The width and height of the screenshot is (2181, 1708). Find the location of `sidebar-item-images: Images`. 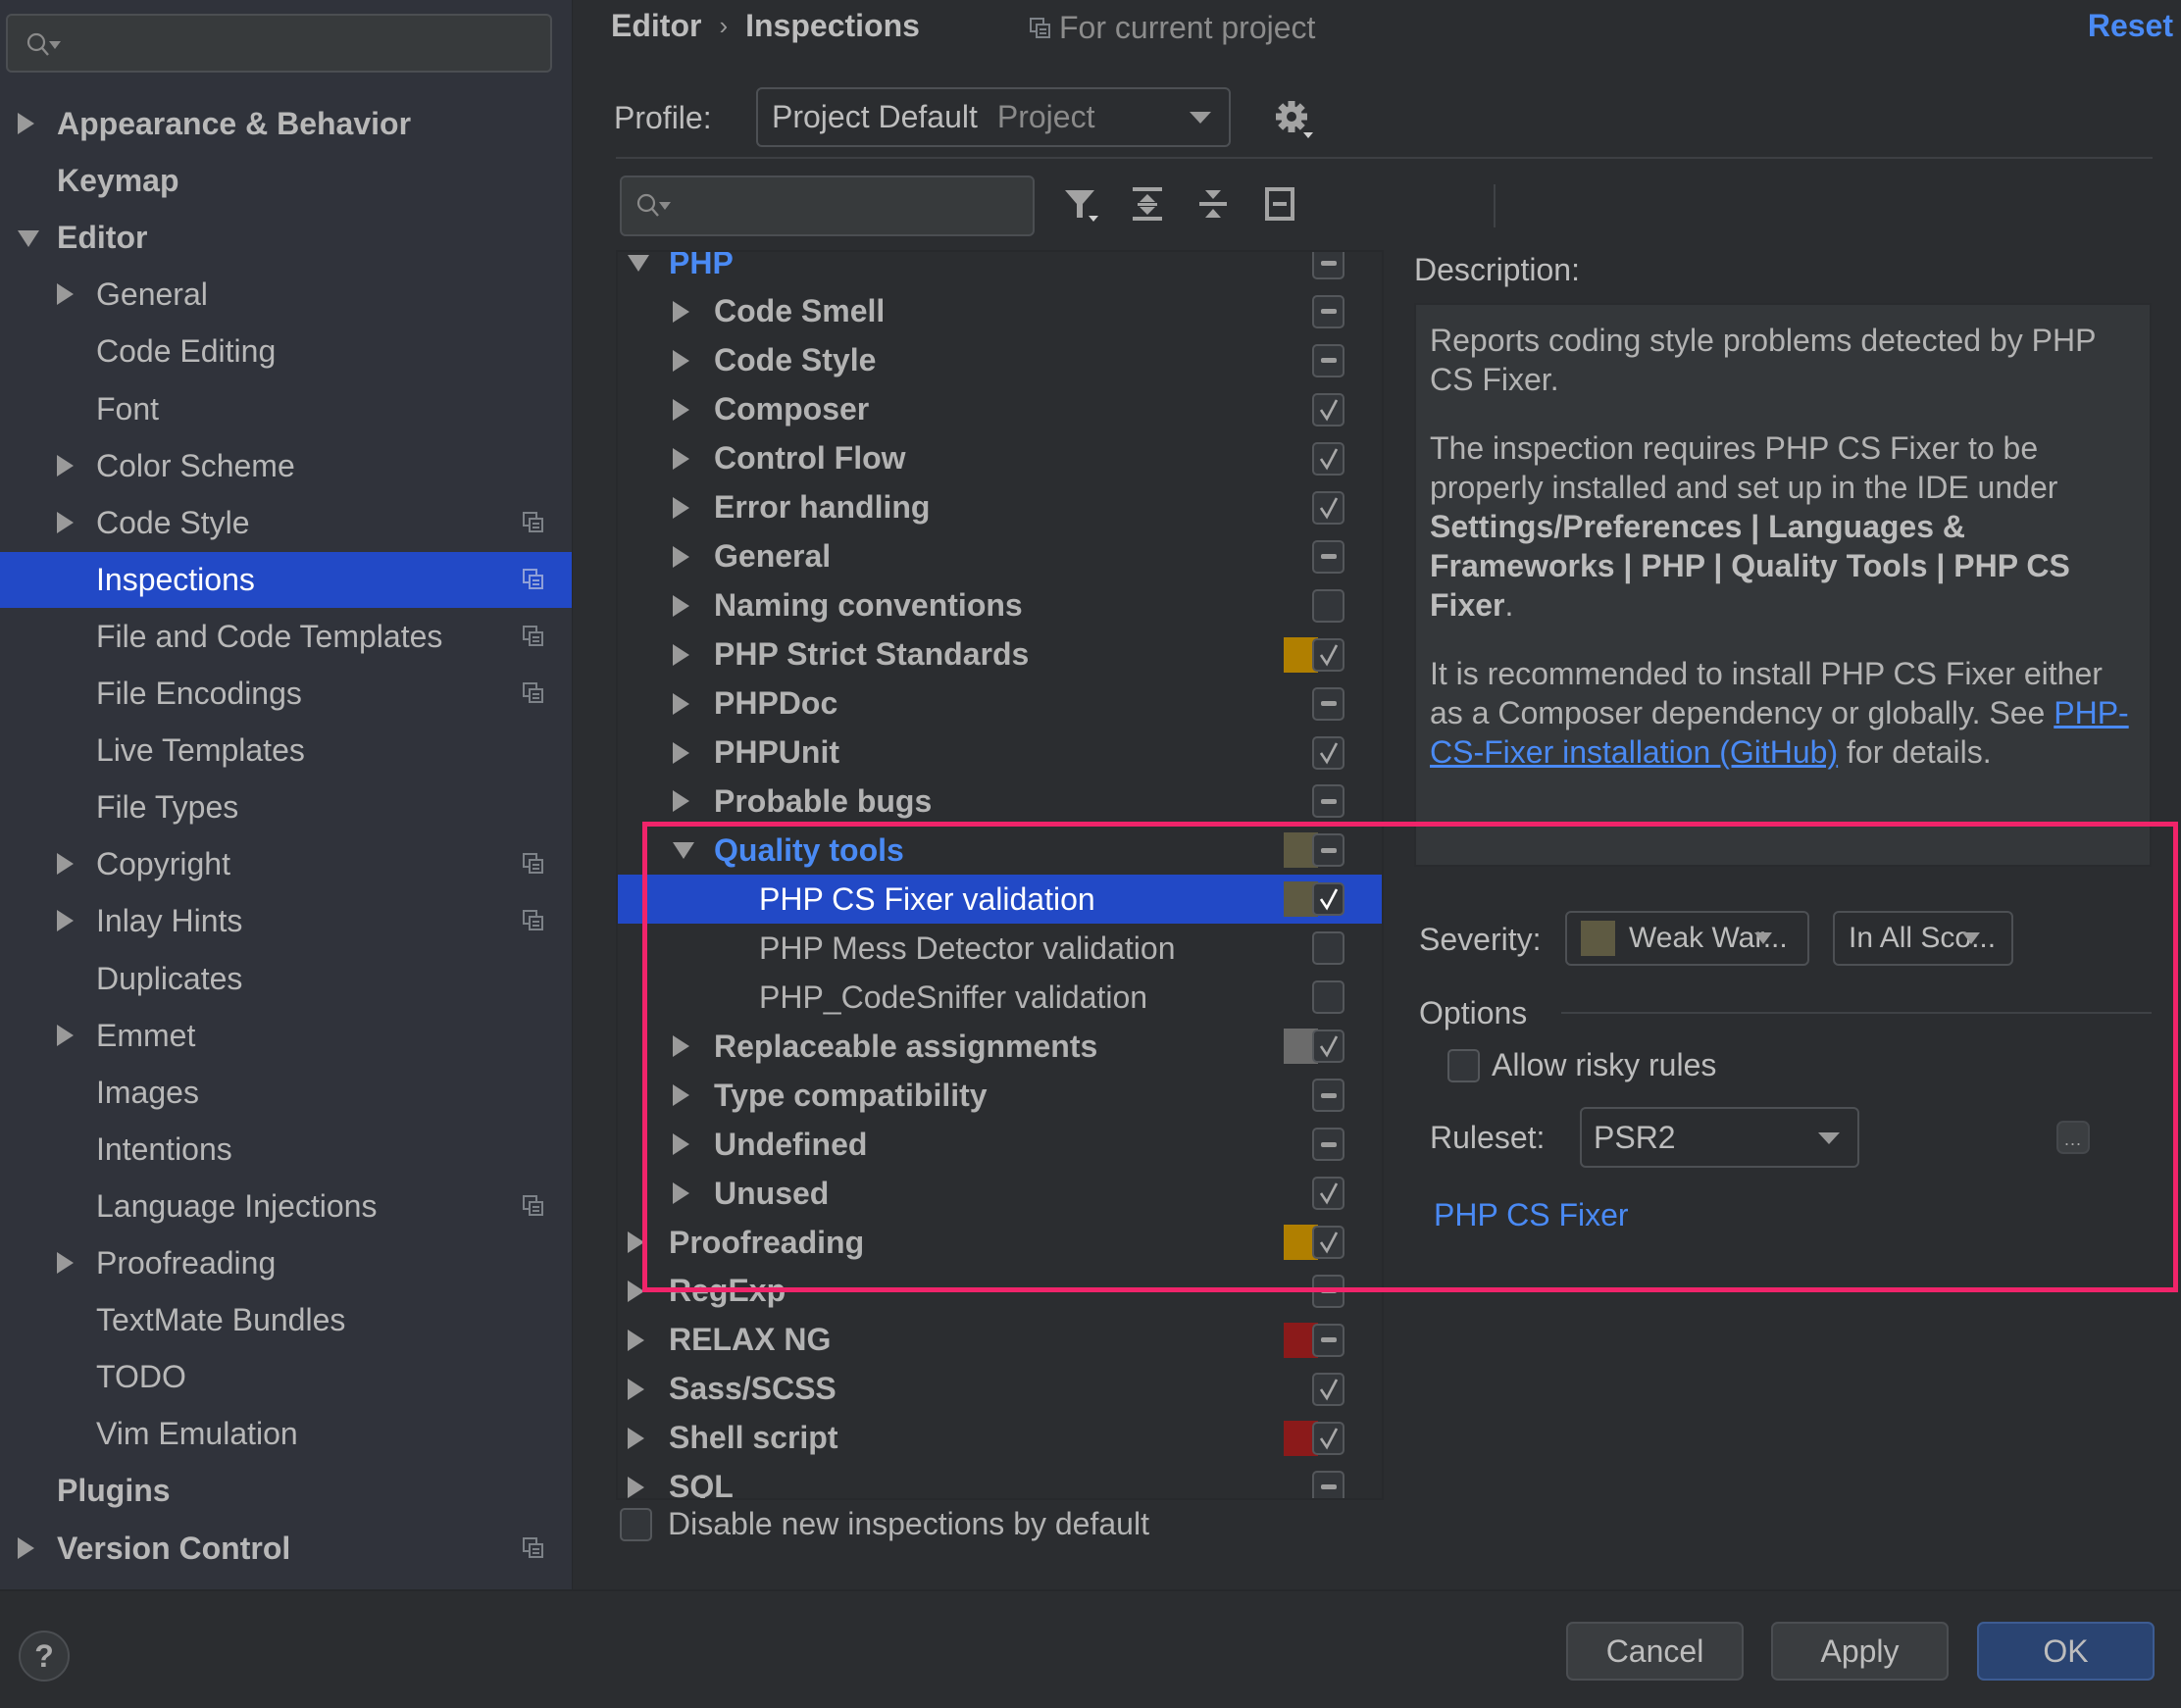

sidebar-item-images: Images is located at coordinates (286, 1093).